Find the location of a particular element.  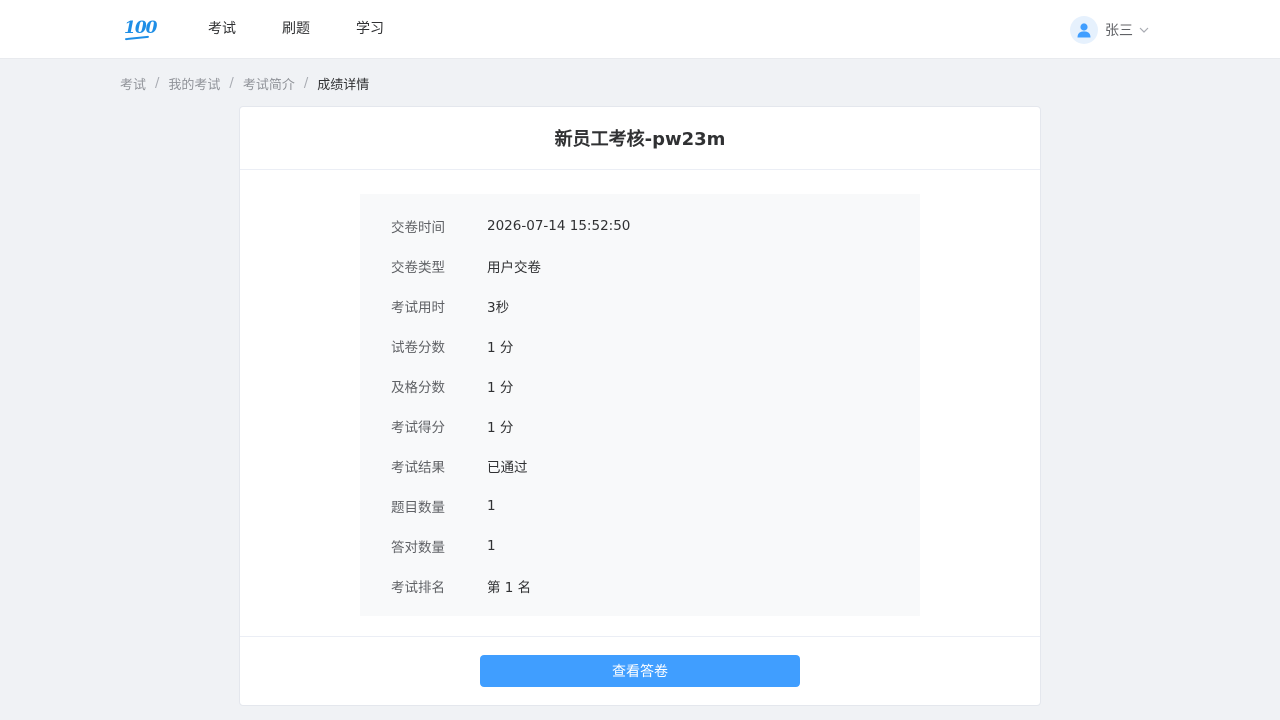

user-name: 张三 is located at coordinates (1119, 30).